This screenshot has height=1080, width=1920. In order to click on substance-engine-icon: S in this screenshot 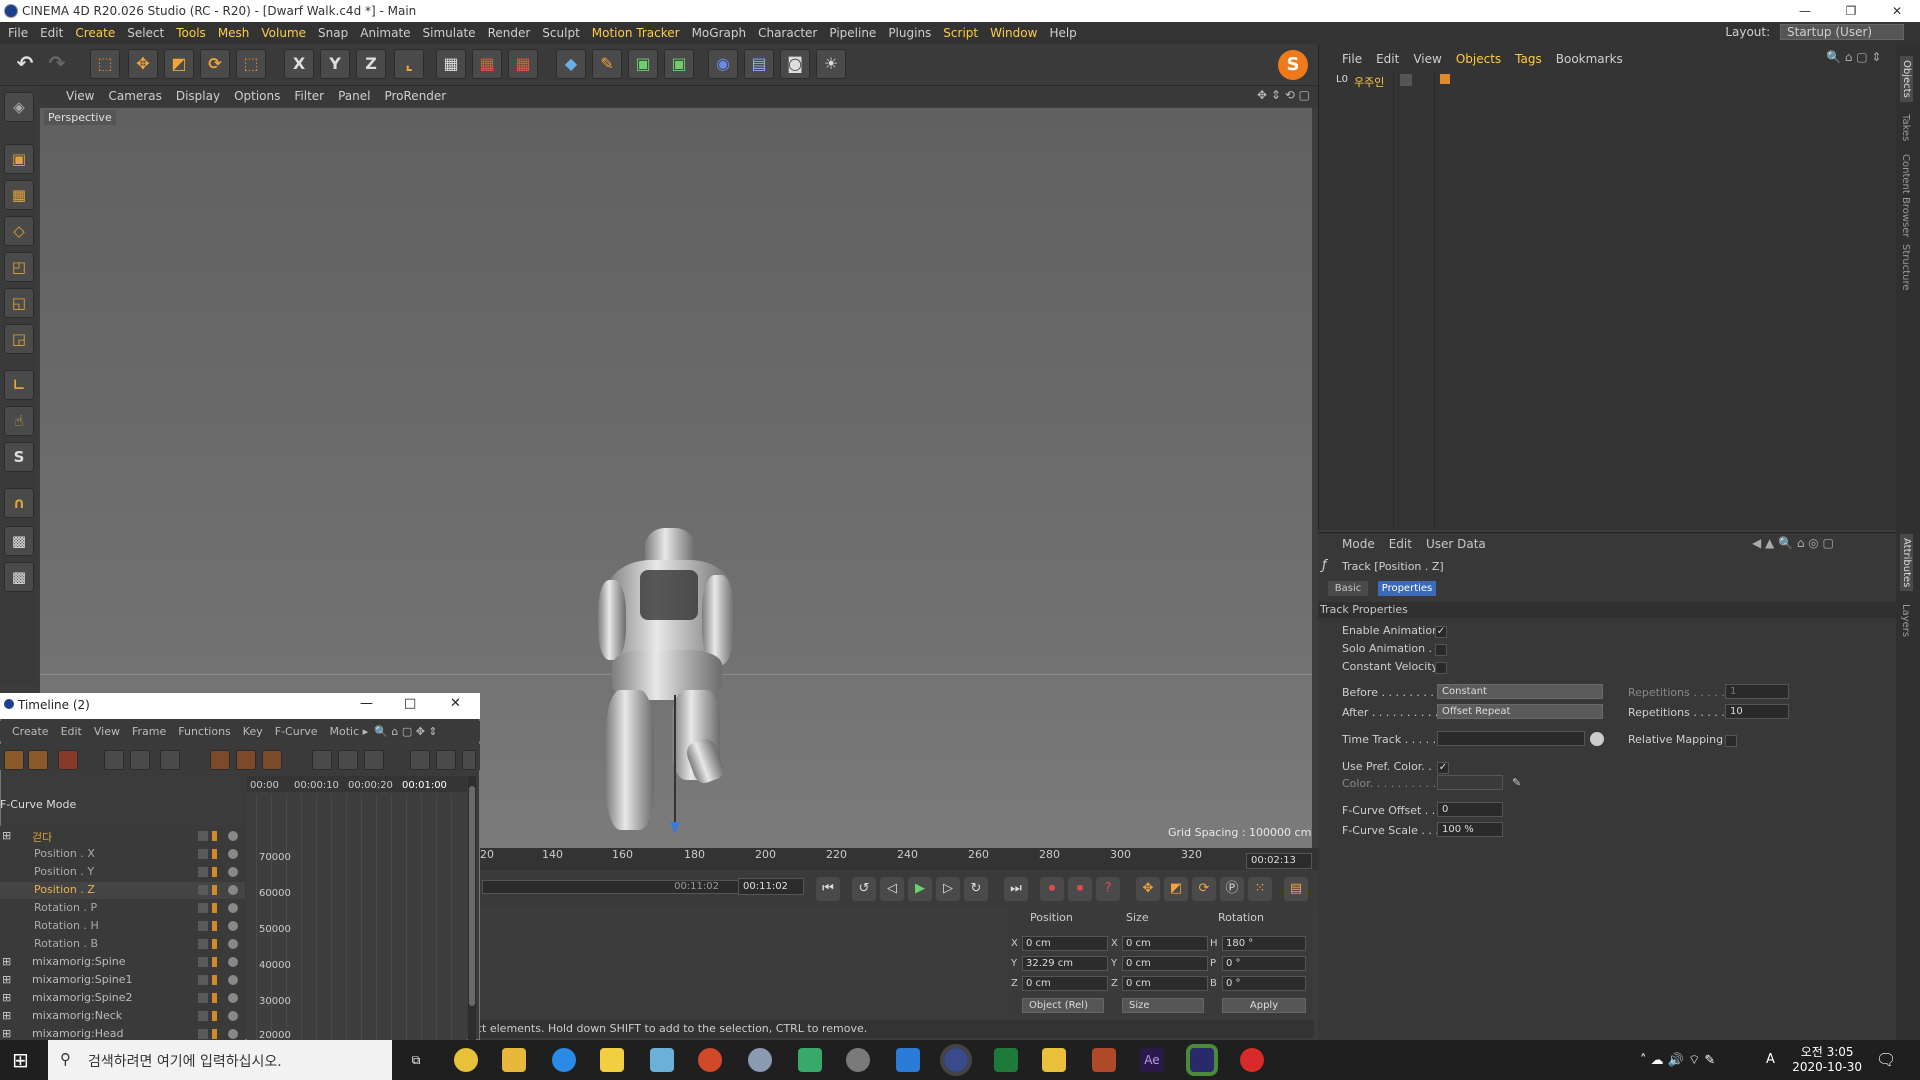, I will do `click(1293, 65)`.